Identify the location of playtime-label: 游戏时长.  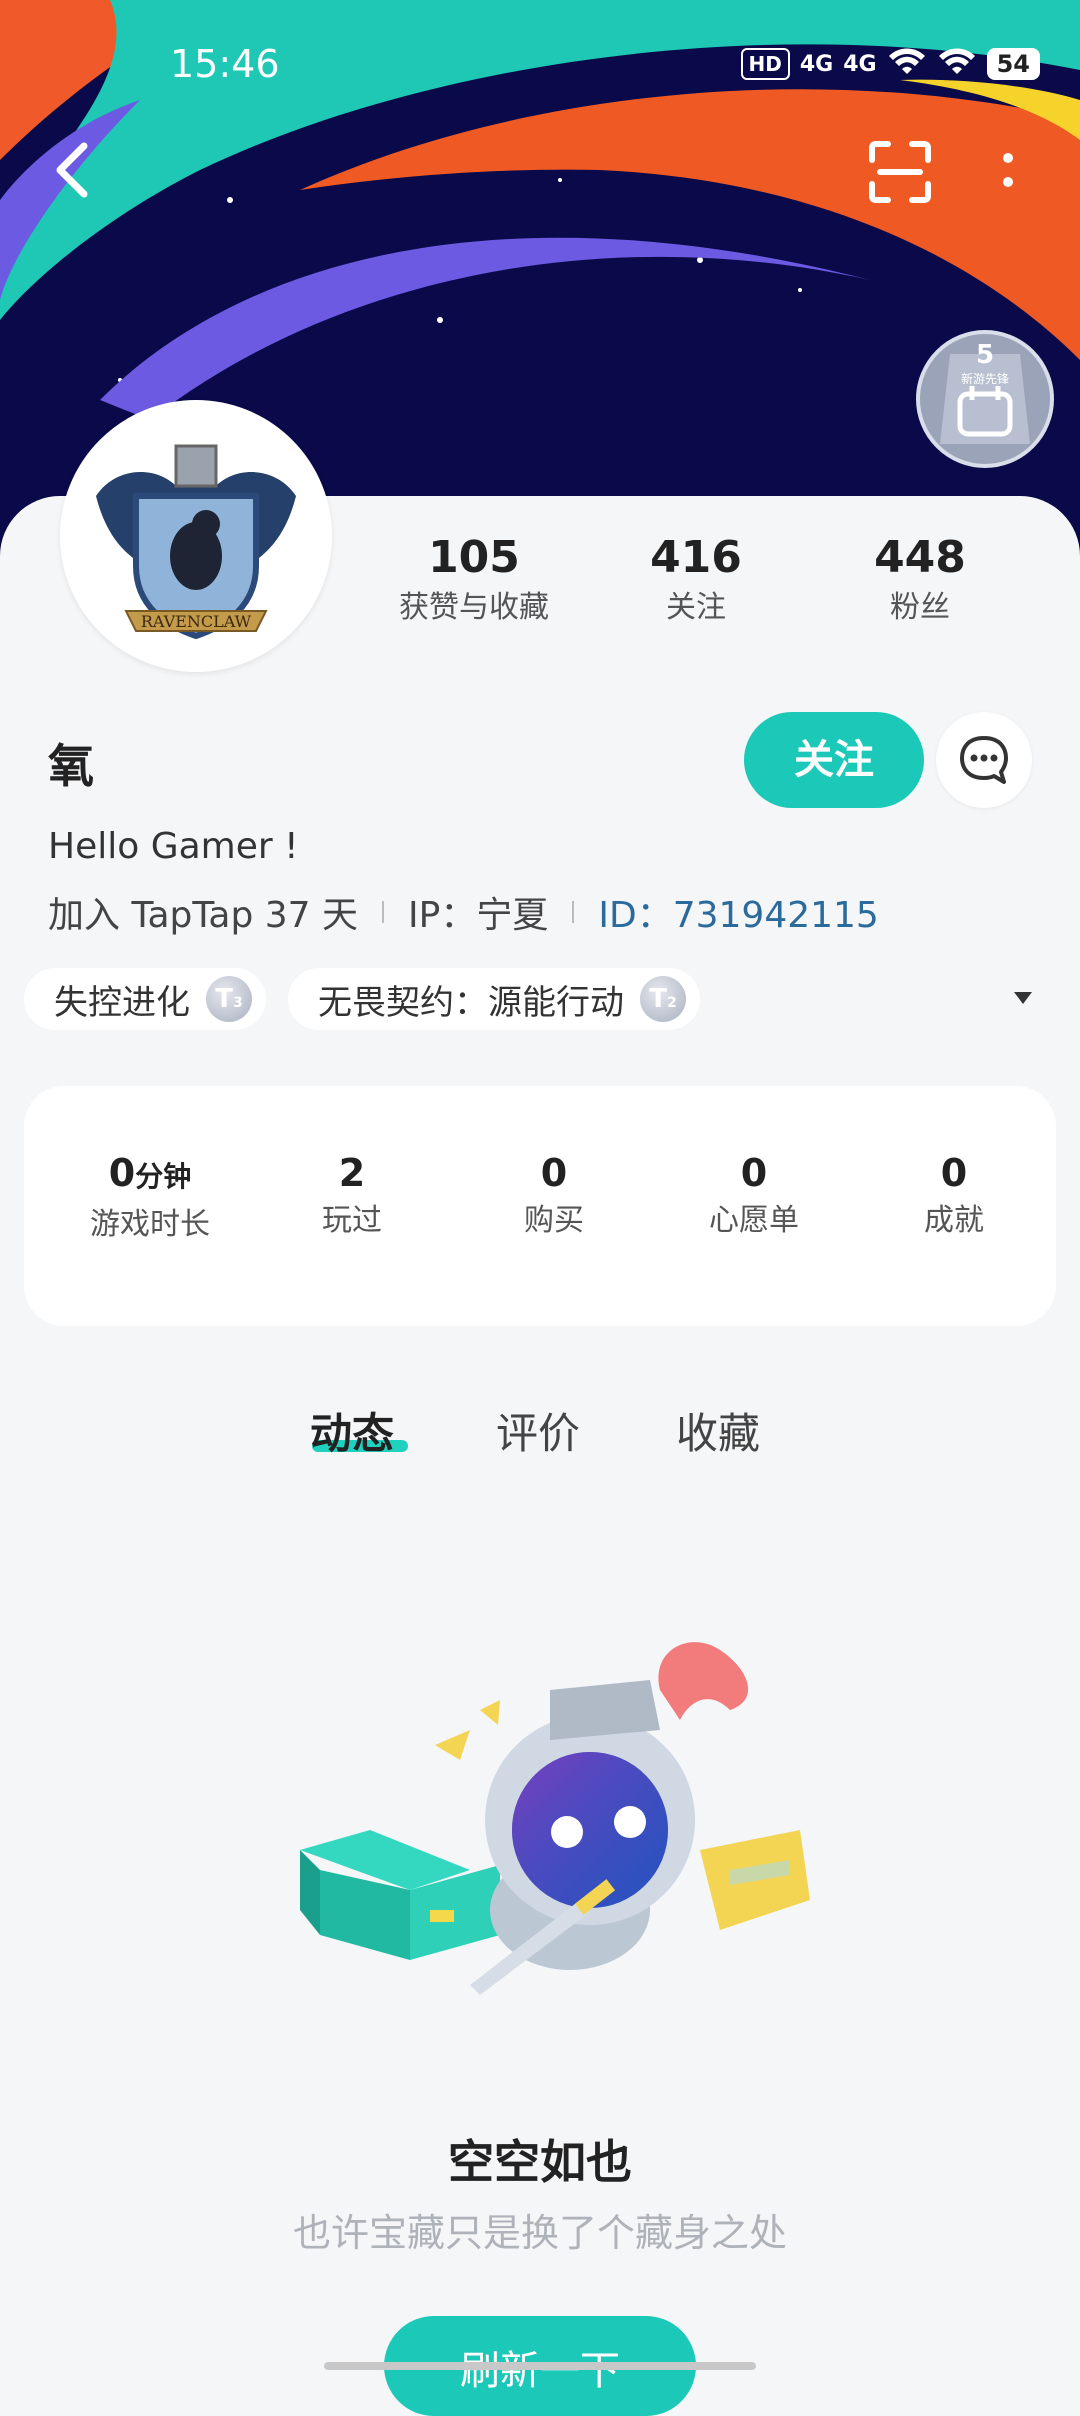
(150, 1224).